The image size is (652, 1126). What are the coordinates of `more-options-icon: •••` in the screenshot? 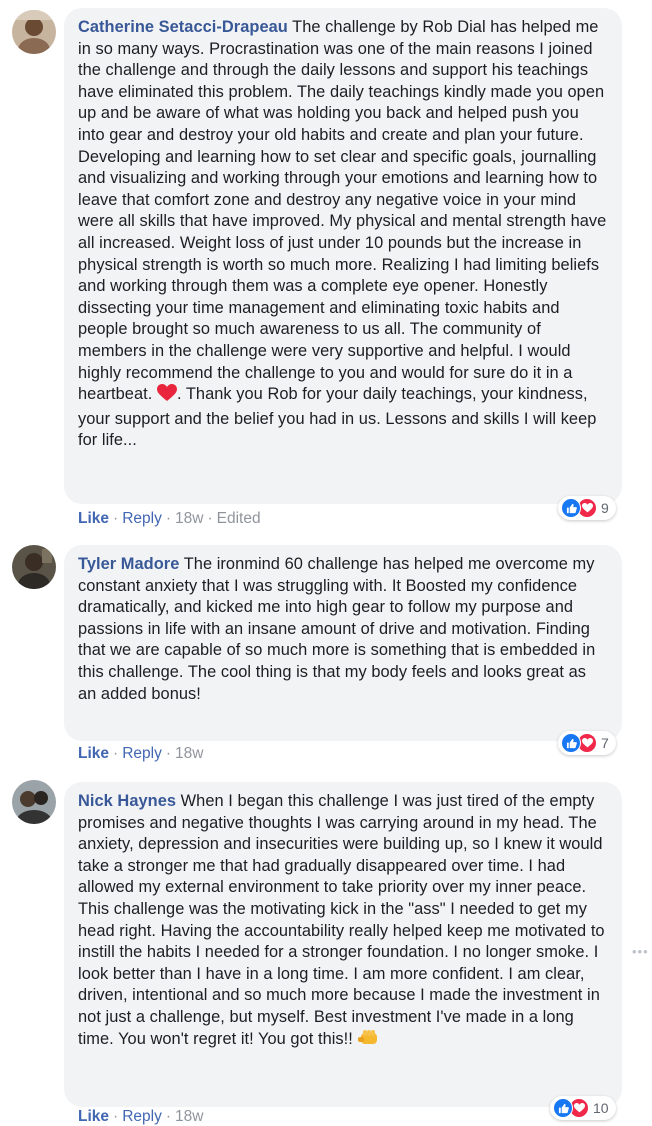 It's located at (640, 951).